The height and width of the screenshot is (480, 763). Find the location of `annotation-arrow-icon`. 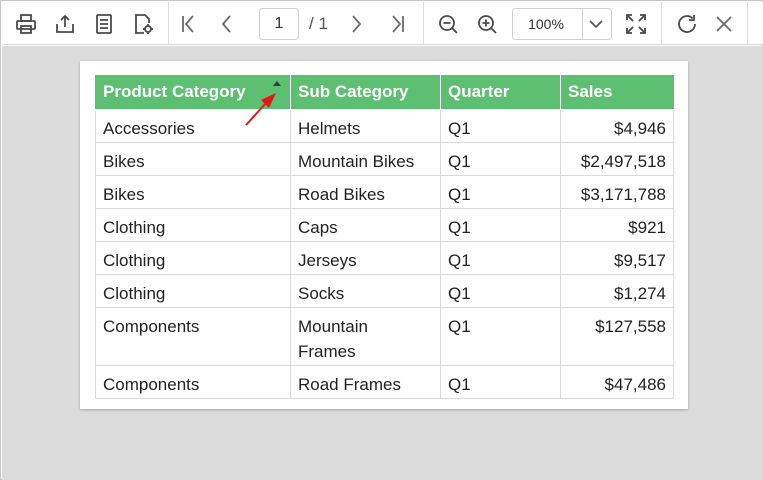

annotation-arrow-icon is located at coordinates (260, 109).